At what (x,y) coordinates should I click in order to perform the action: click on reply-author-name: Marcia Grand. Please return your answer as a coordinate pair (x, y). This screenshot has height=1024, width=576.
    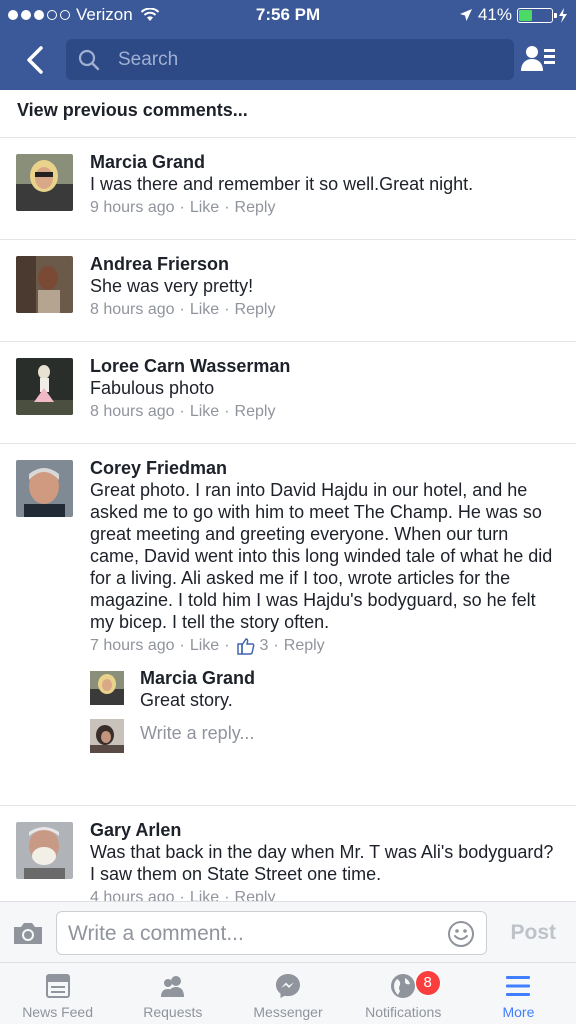
    Looking at the image, I should click on (197, 678).